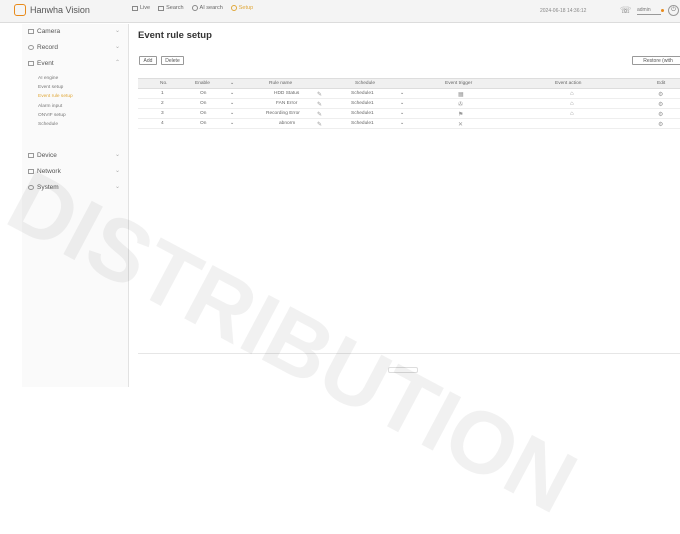 Image resolution: width=680 pixels, height=534 pixels. What do you see at coordinates (135, 8) in the screenshot?
I see `monitor-icon` at bounding box center [135, 8].